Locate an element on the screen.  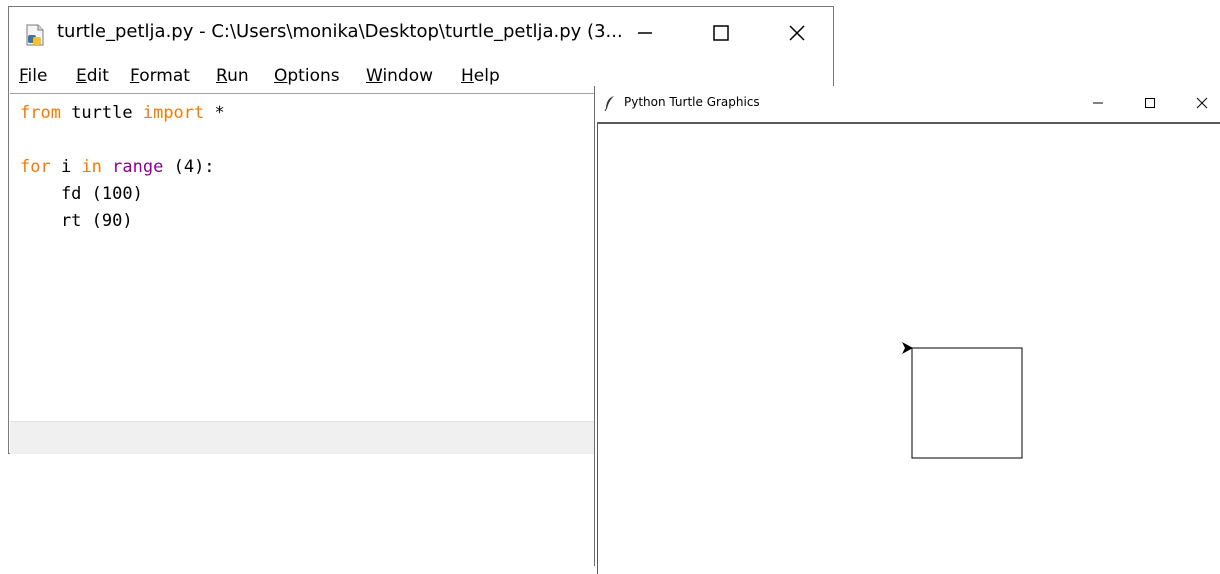
feather-icon is located at coordinates (609, 103).